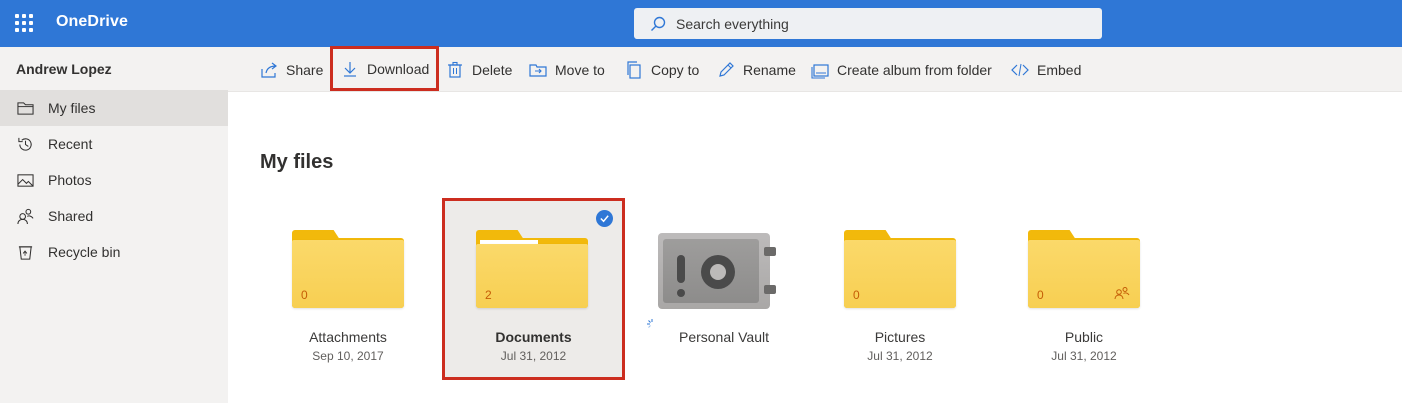 Image resolution: width=1402 pixels, height=403 pixels. Describe the element at coordinates (914, 69) in the screenshot. I see `create-album-label: Create album from folder` at that location.